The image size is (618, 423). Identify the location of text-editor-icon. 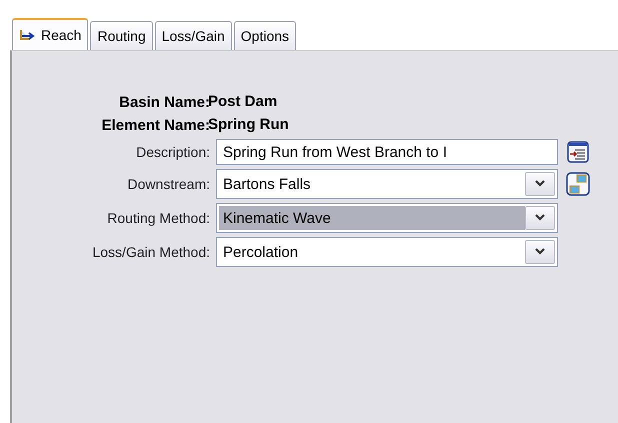
(578, 152).